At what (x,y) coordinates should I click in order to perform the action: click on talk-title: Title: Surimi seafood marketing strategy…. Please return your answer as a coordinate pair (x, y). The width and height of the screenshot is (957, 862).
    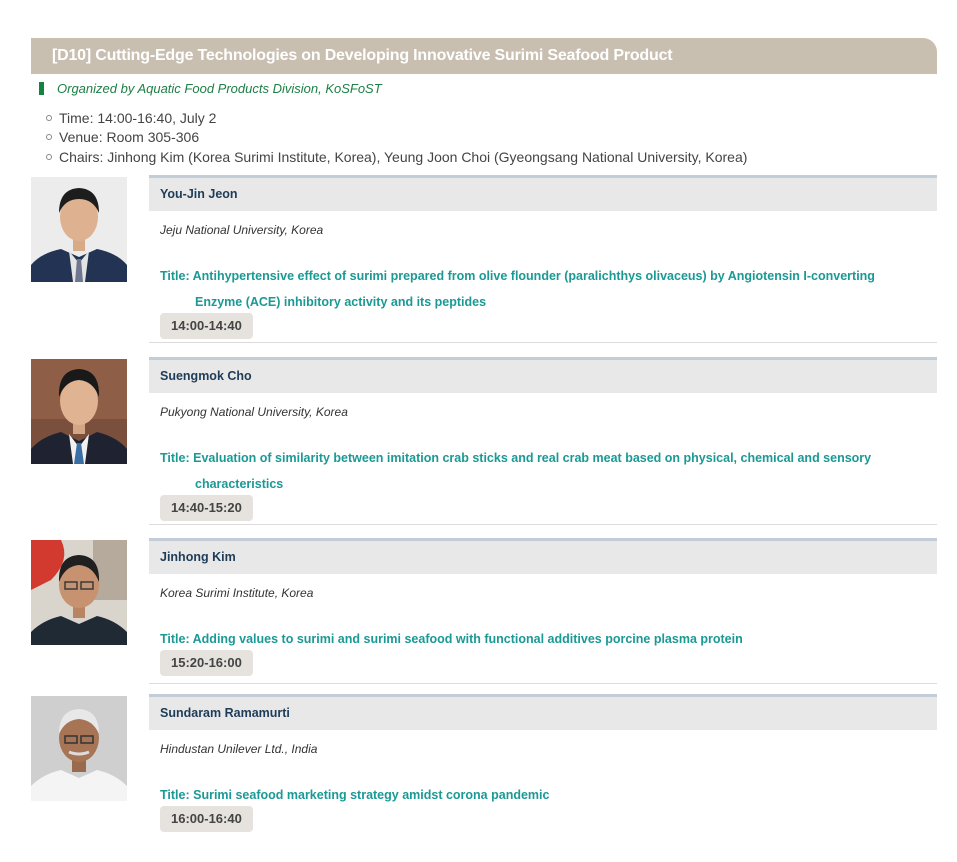
    Looking at the image, I should click on (530, 795).